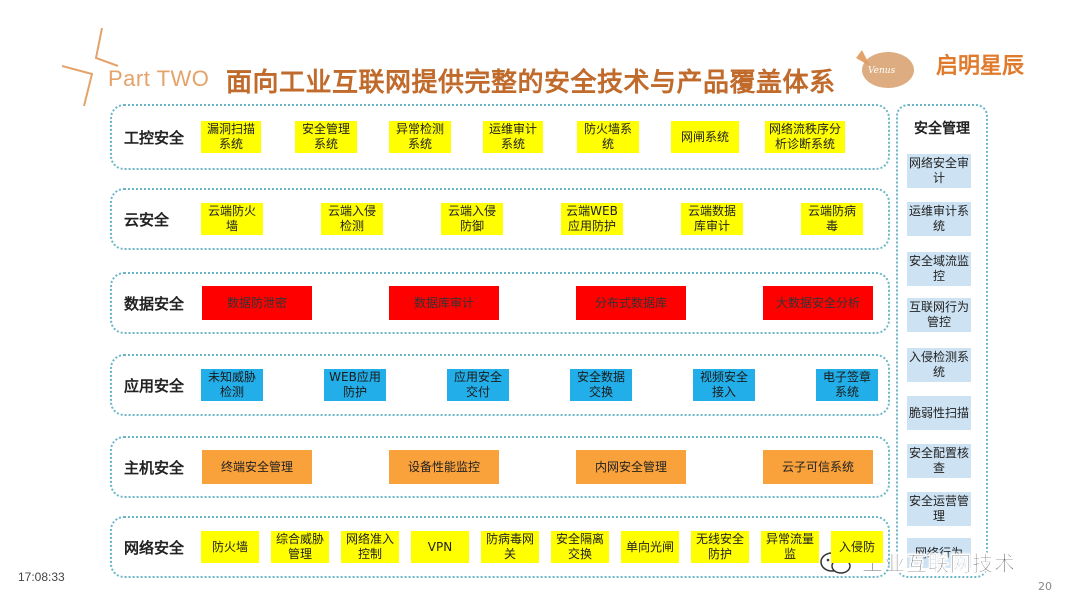 The image size is (1080, 608). What do you see at coordinates (650, 547) in the screenshot?
I see `product-cell: 单向光闸` at bounding box center [650, 547].